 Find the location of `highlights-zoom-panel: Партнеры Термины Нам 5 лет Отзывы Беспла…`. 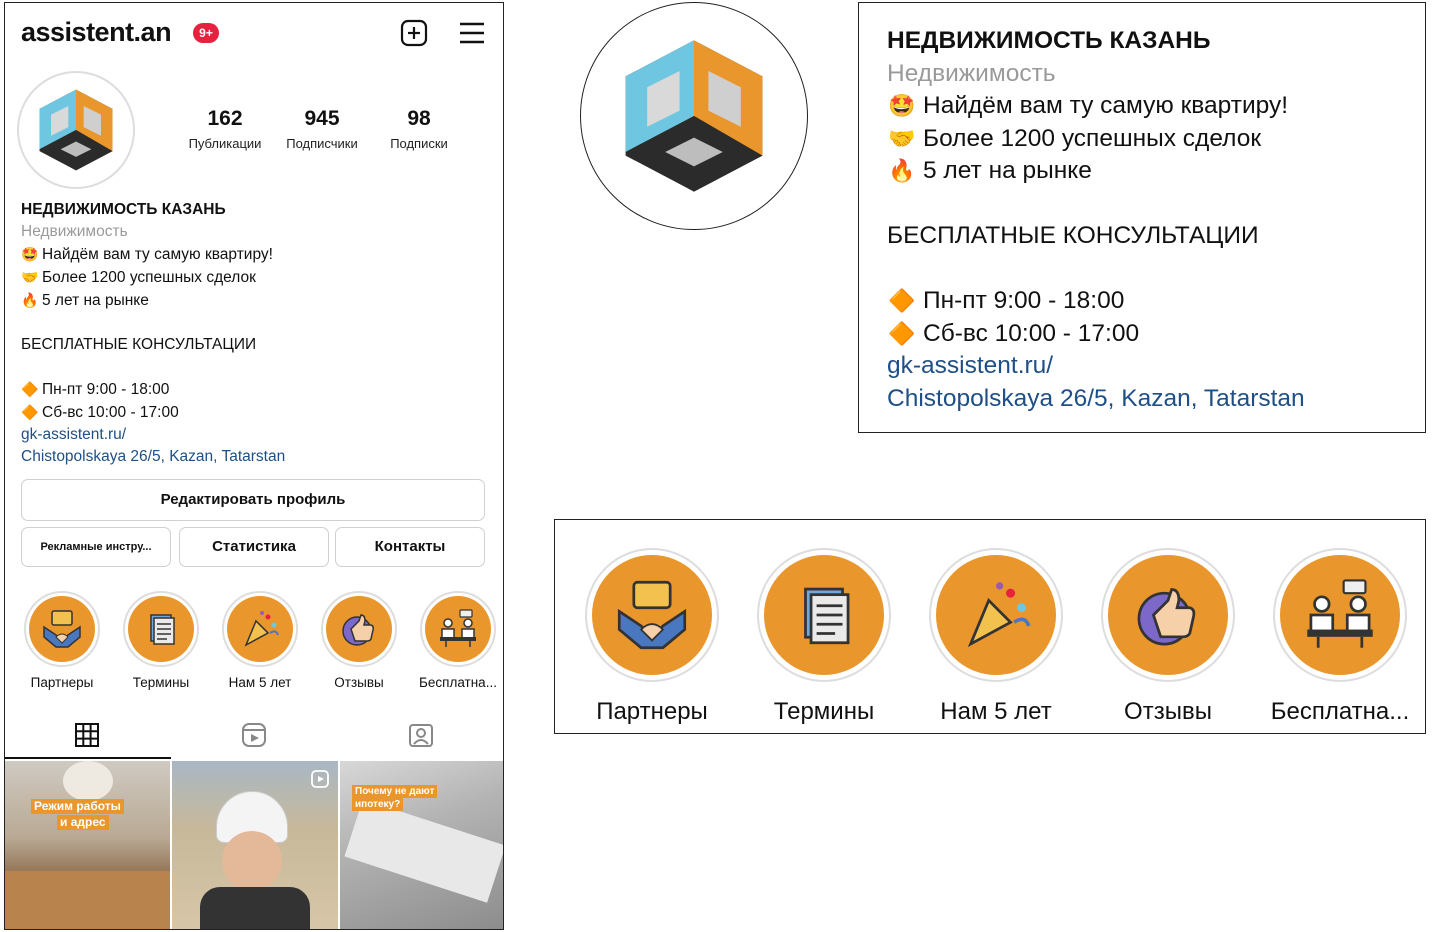

highlights-zoom-panel: Партнеры Термины Нам 5 лет Отзывы Беспла… is located at coordinates (990, 626).